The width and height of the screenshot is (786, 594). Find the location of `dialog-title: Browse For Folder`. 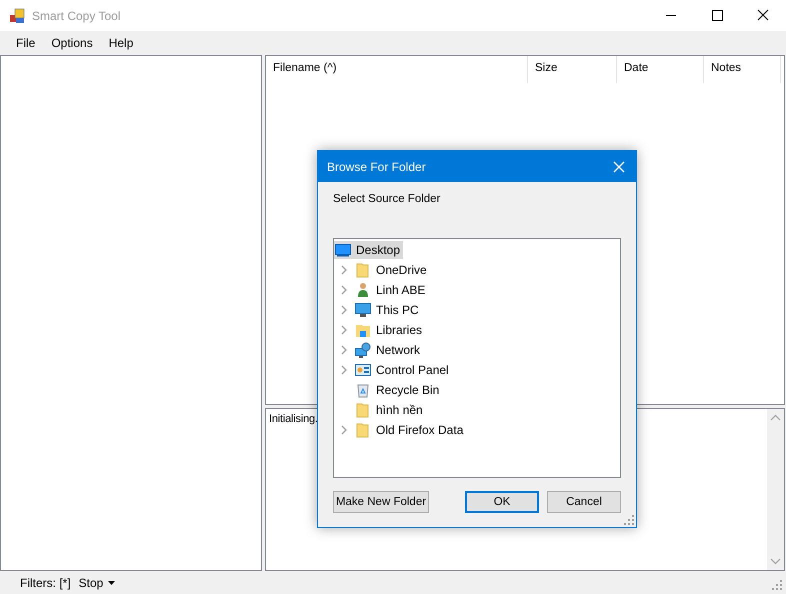

dialog-title: Browse For Folder is located at coordinates (376, 167).